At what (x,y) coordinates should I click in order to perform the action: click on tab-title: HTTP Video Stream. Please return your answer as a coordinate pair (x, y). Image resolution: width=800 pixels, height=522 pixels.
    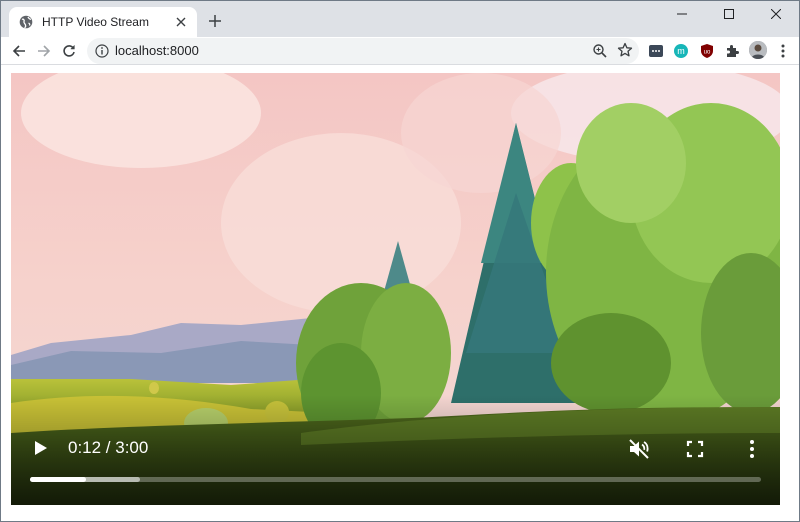
    Looking at the image, I should click on (95, 22).